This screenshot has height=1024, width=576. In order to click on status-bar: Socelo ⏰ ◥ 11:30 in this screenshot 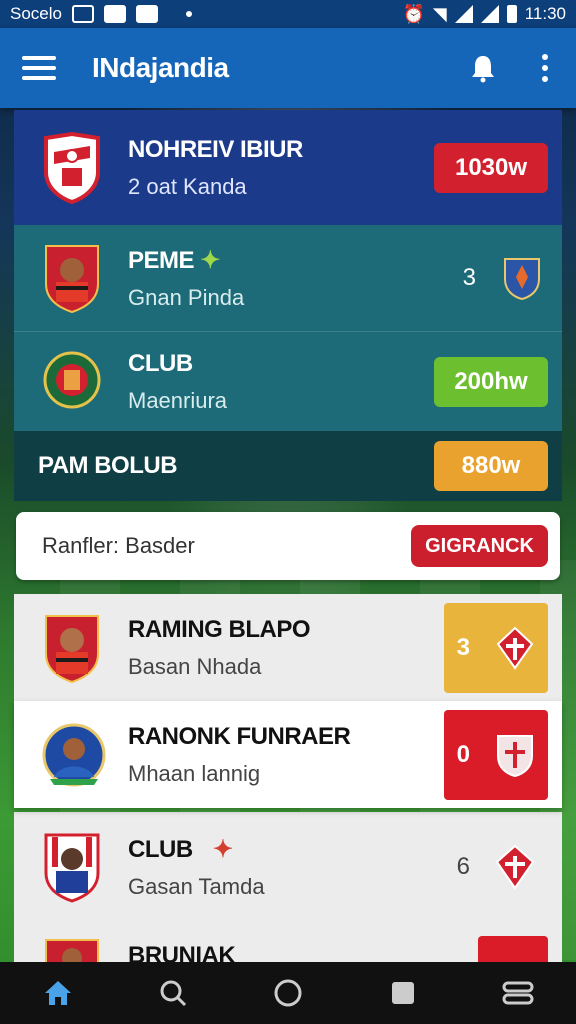, I will do `click(288, 14)`.